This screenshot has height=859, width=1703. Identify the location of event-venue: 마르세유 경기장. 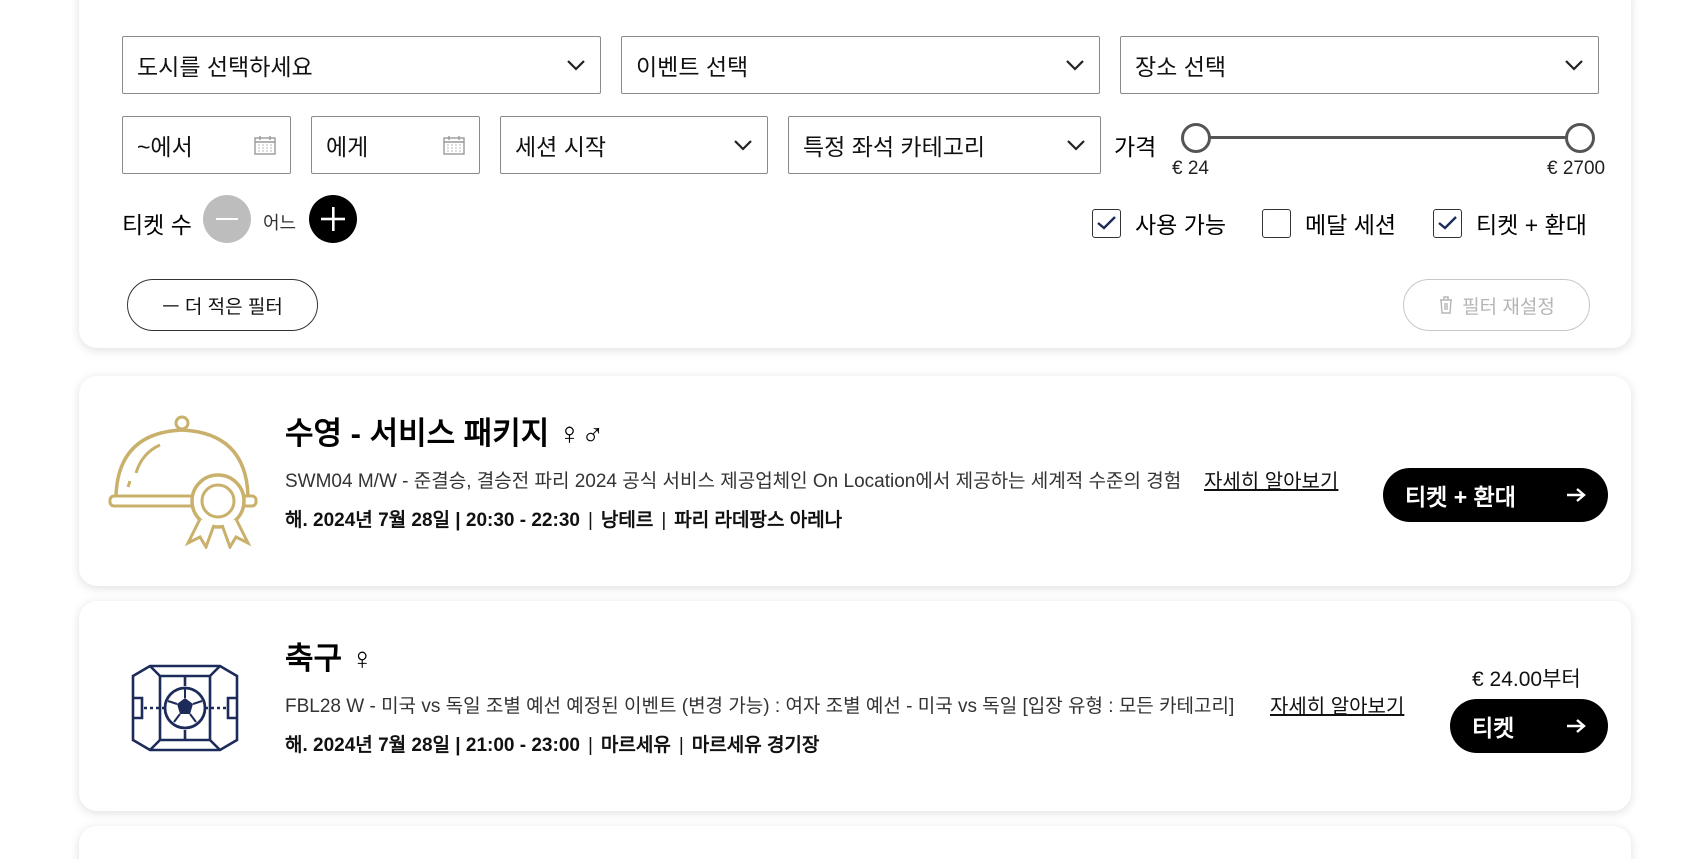
(755, 745).